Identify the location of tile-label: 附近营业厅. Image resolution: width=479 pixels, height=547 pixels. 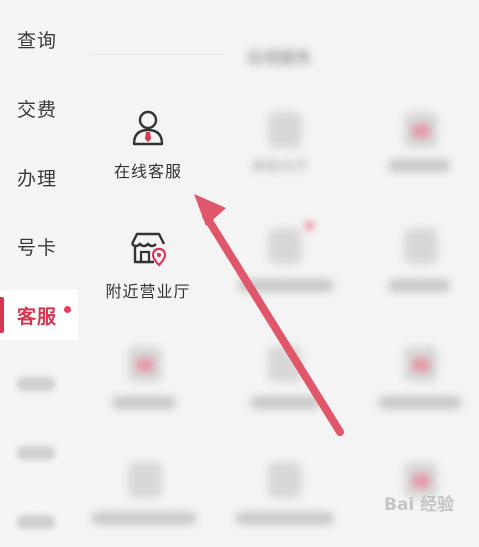
(148, 291).